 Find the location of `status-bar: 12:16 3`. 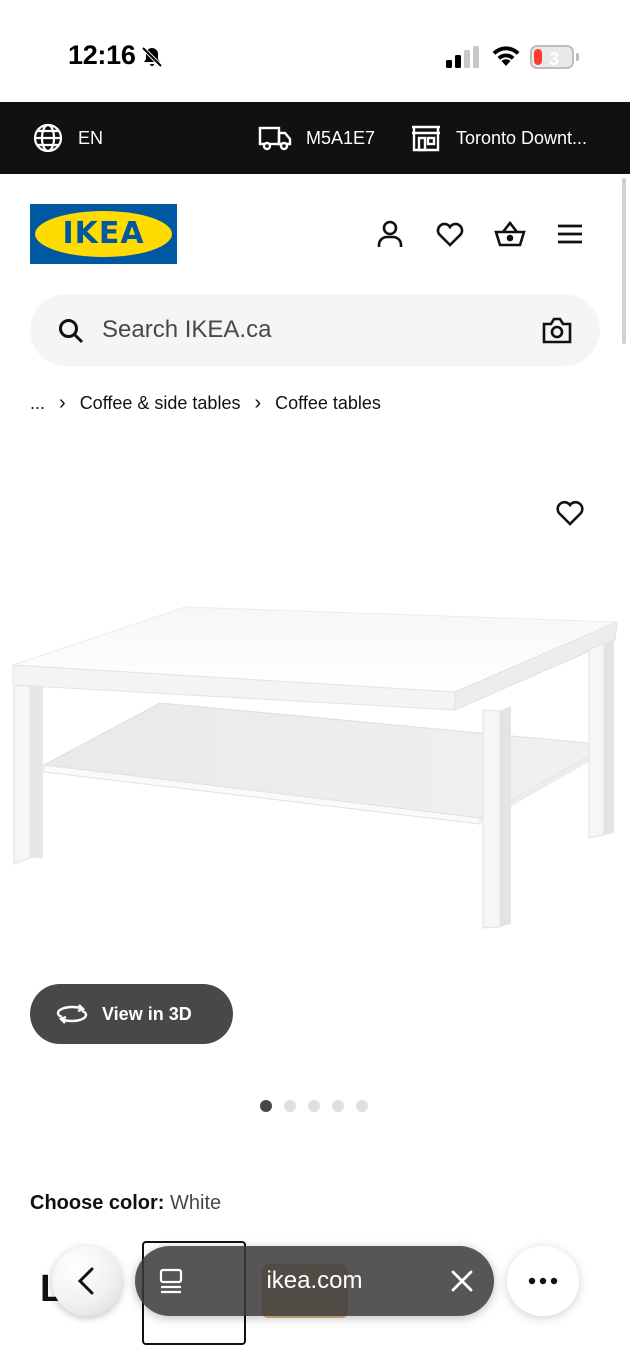

status-bar: 12:16 3 is located at coordinates (315, 51).